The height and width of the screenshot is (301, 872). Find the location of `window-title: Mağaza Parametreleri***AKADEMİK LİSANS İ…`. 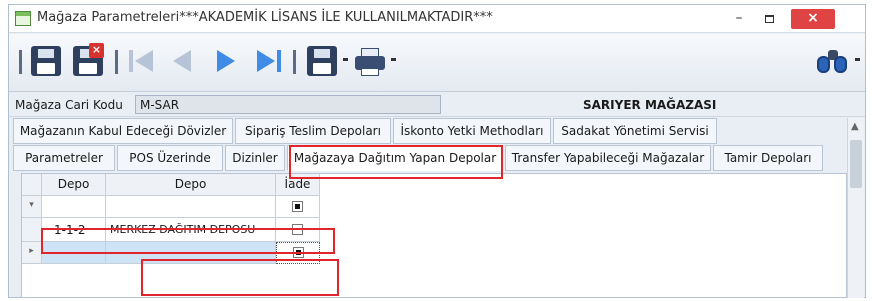

window-title: Mağaza Parametreleri***AKADEMİK LİSANS İ… is located at coordinates (265, 17).